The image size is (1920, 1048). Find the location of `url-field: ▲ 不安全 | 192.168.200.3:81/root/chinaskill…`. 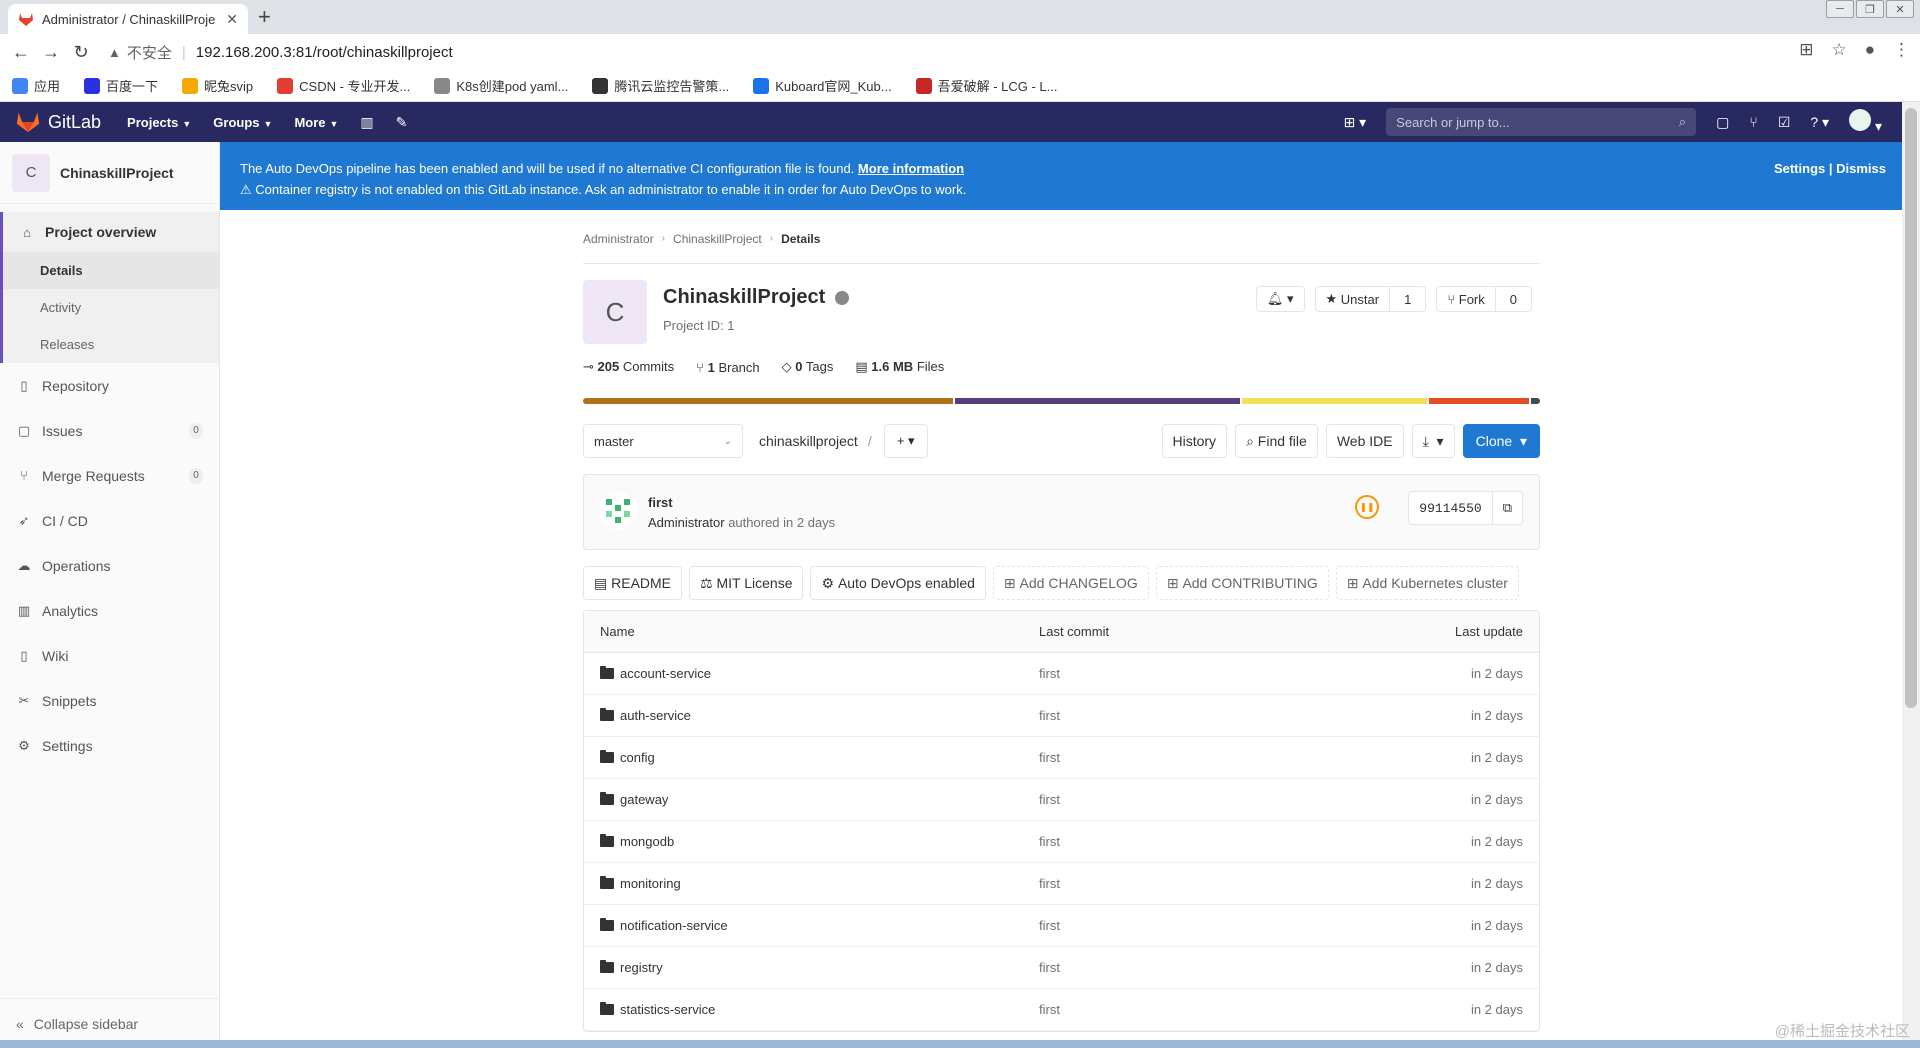

url-field: ▲ 不安全 | 192.168.200.3:81/root/chinaskill… is located at coordinates (280, 52).